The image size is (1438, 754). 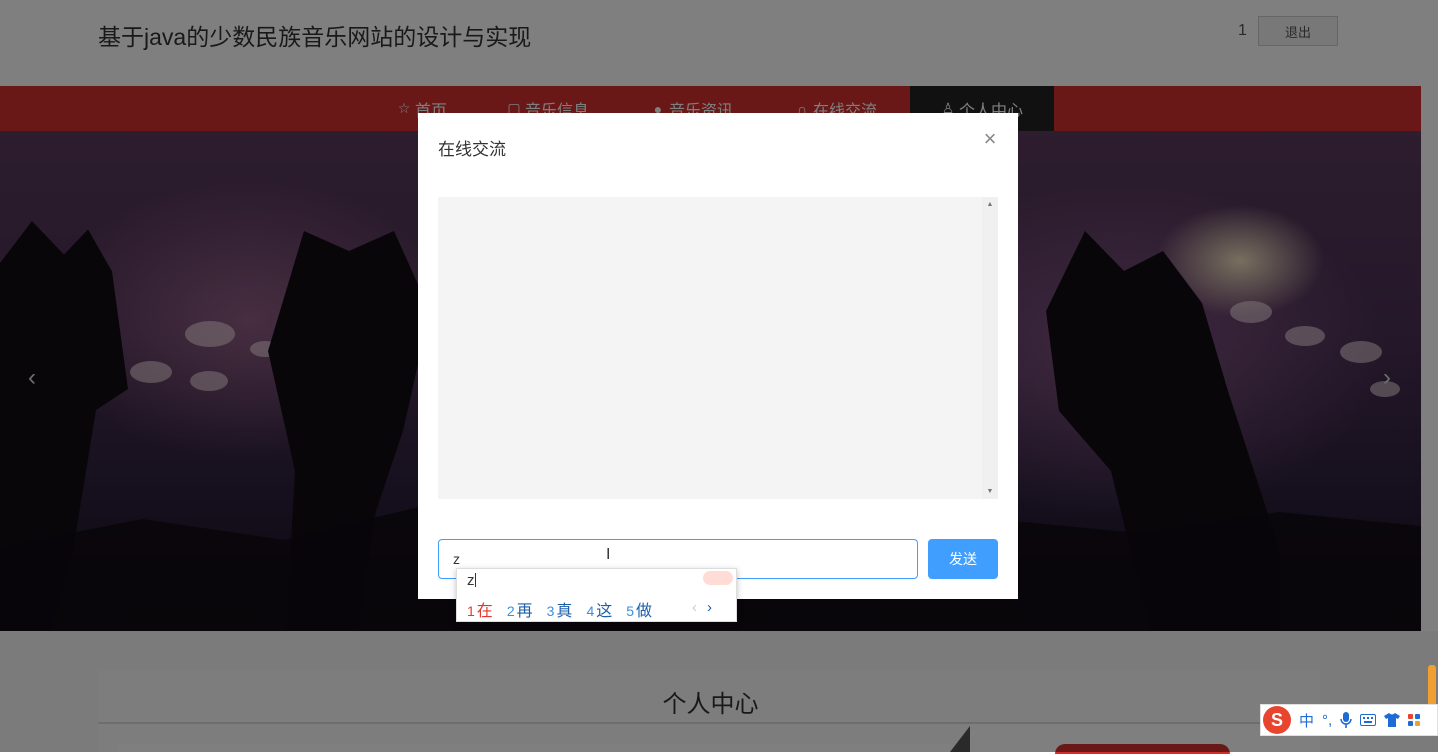 I want to click on close-icon: ×, so click(x=990, y=139).